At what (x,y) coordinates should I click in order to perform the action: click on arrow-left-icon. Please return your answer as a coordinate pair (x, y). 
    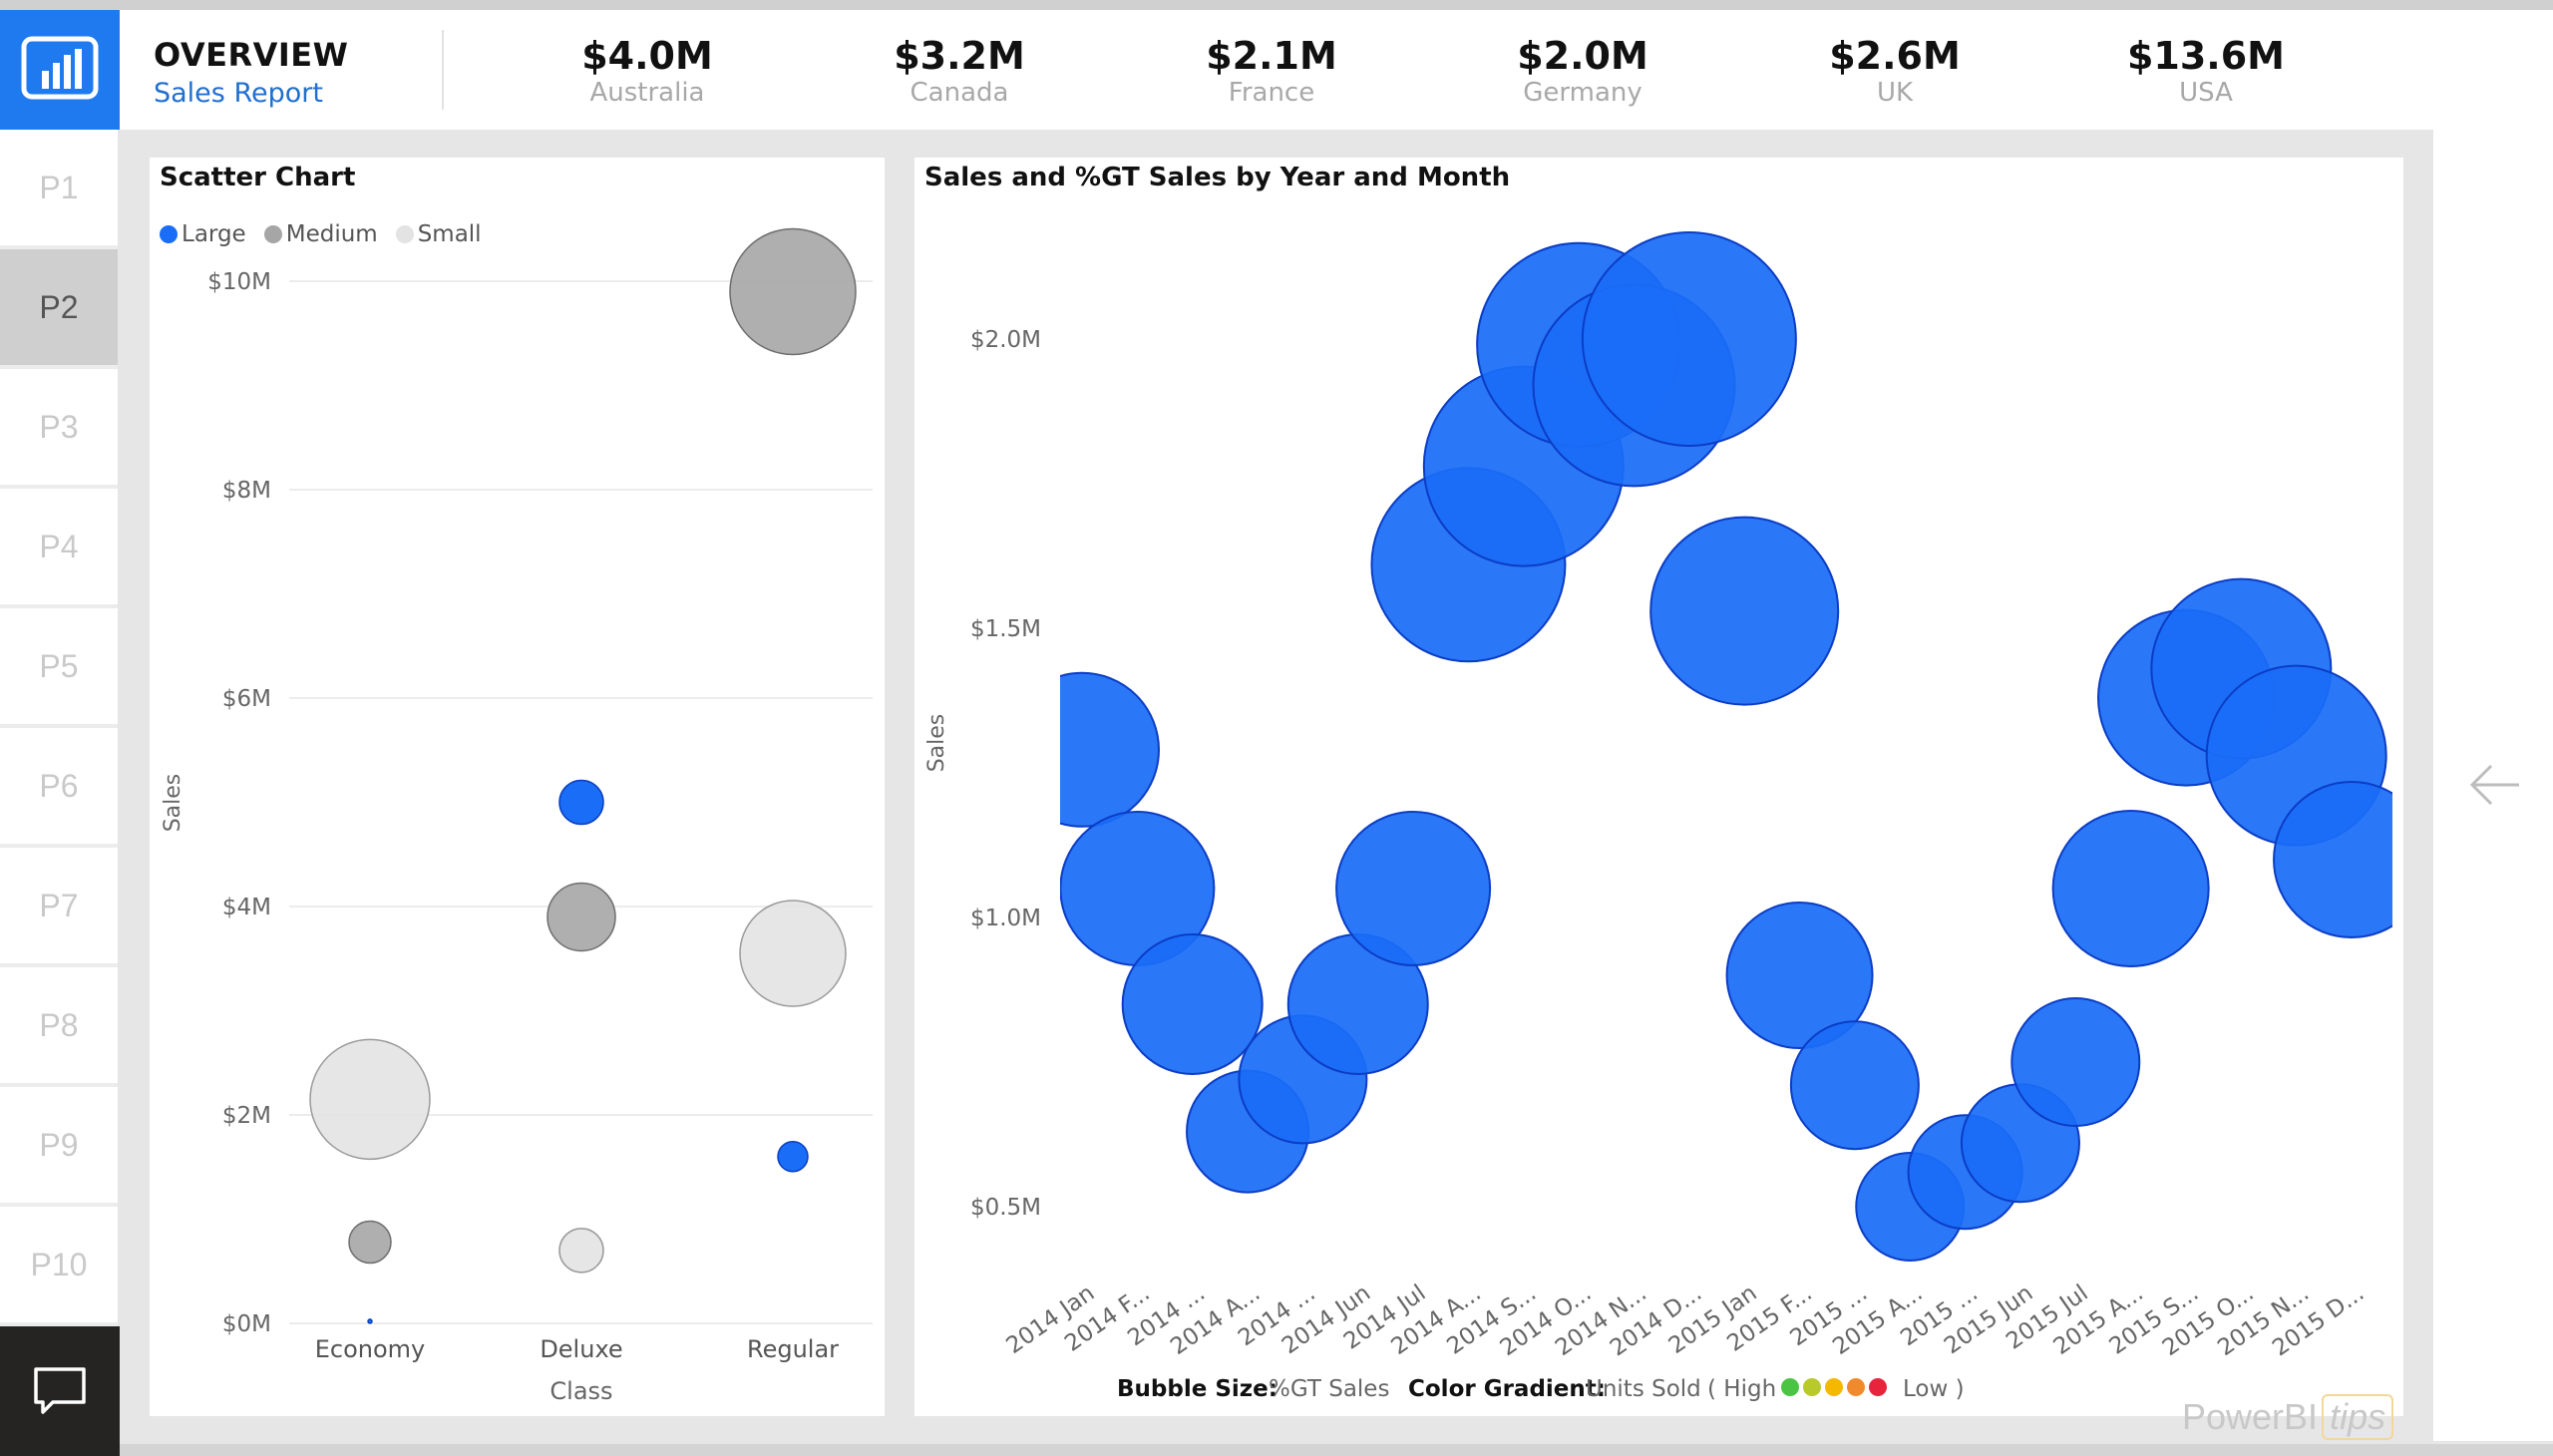
    Looking at the image, I should click on (2495, 785).